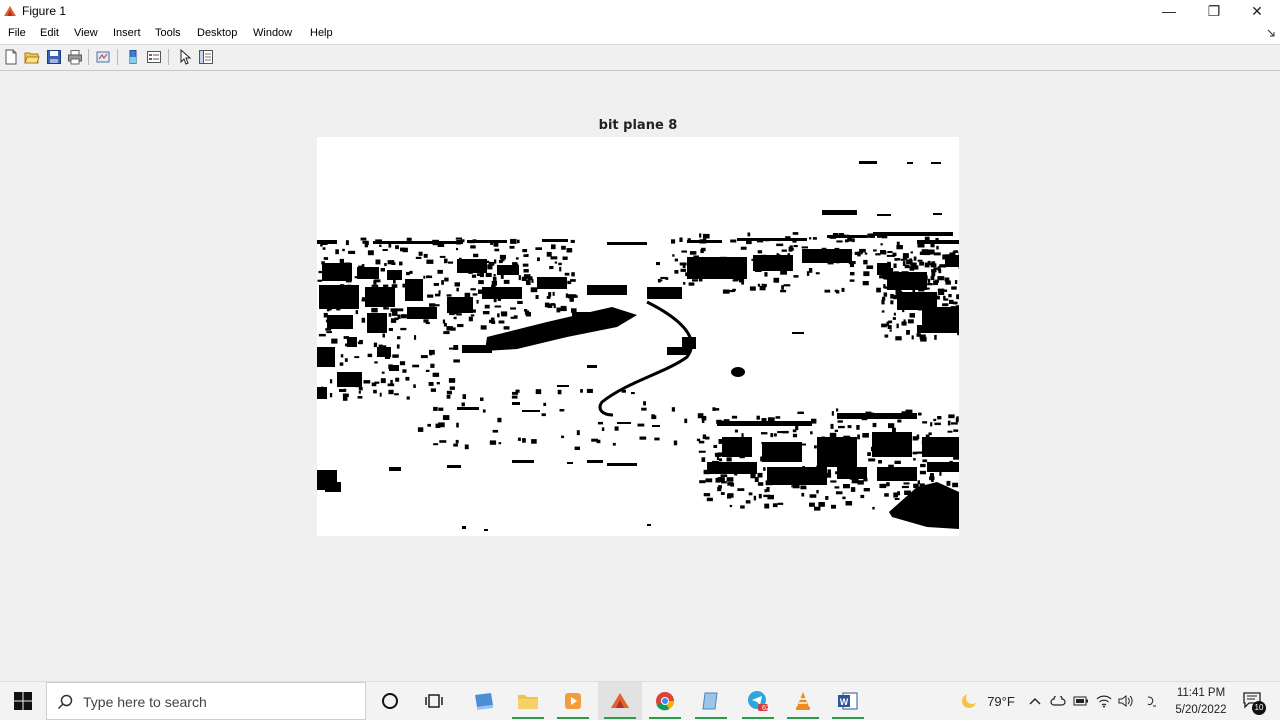 Image resolution: width=1280 pixels, height=720 pixels. Describe the element at coordinates (75, 57) in the screenshot. I see `print-icon` at that location.